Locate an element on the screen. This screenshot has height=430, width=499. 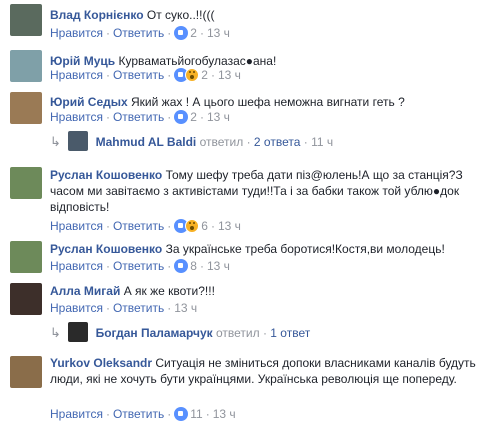
reaction-count: 6 is located at coordinates (204, 226).